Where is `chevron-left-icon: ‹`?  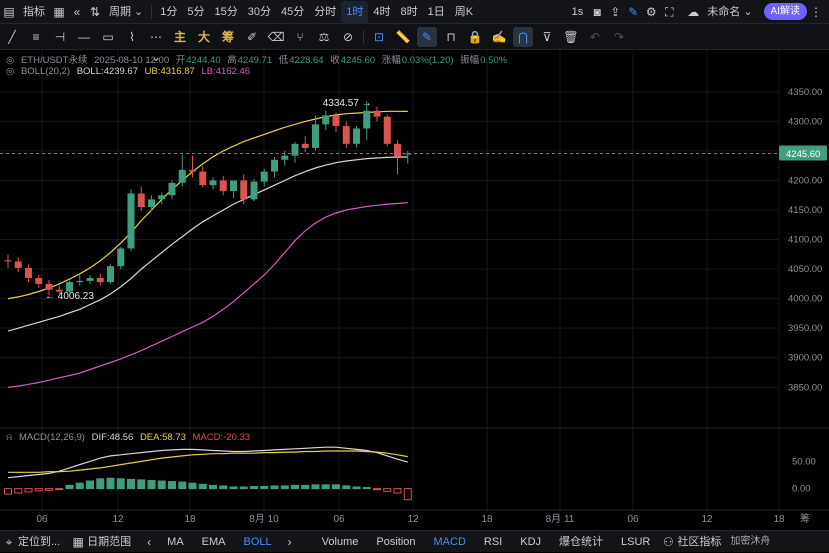
chevron-left-icon: ‹ is located at coordinates (149, 542).